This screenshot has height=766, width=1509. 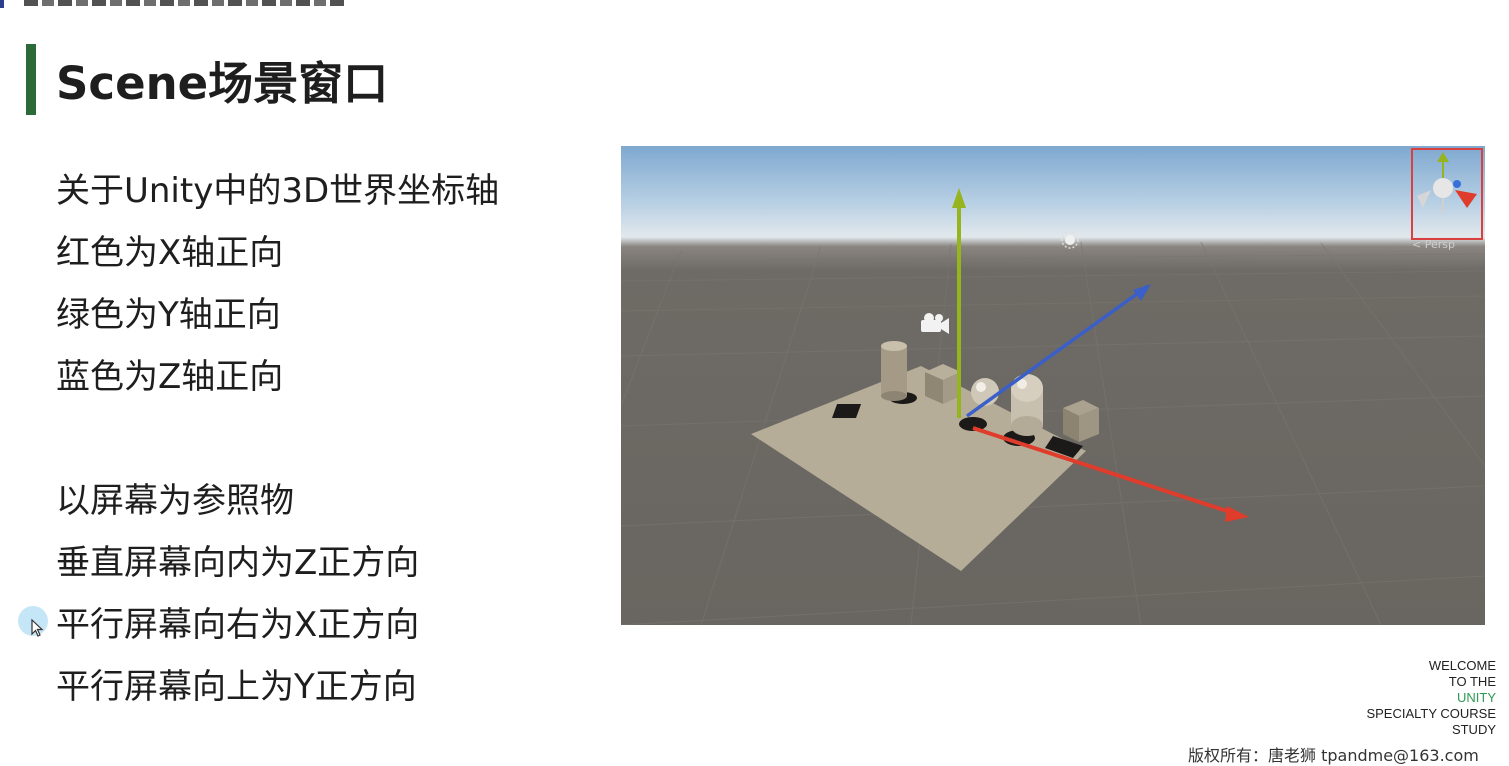 I want to click on bullet-item: 红色为X轴正向, so click(x=170, y=253).